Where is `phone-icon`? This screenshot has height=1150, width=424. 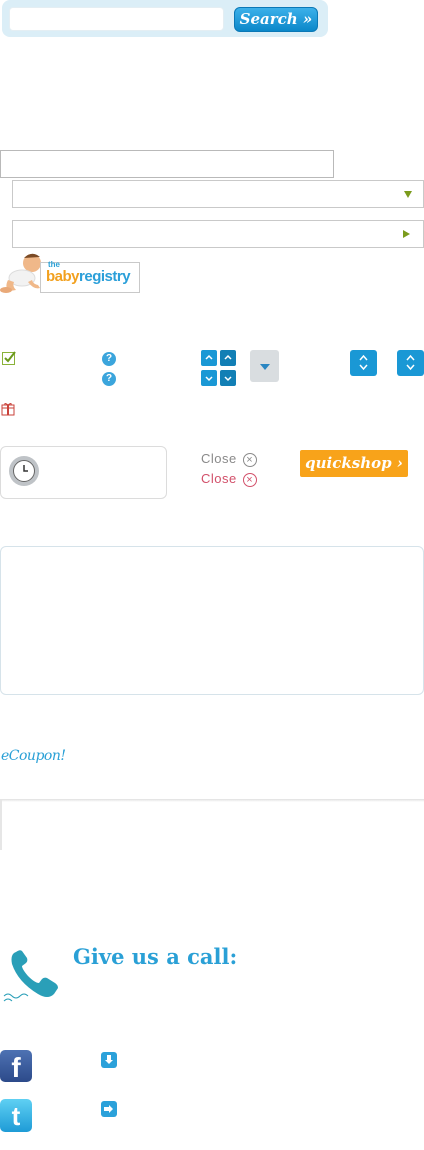
phone-icon is located at coordinates (30, 976).